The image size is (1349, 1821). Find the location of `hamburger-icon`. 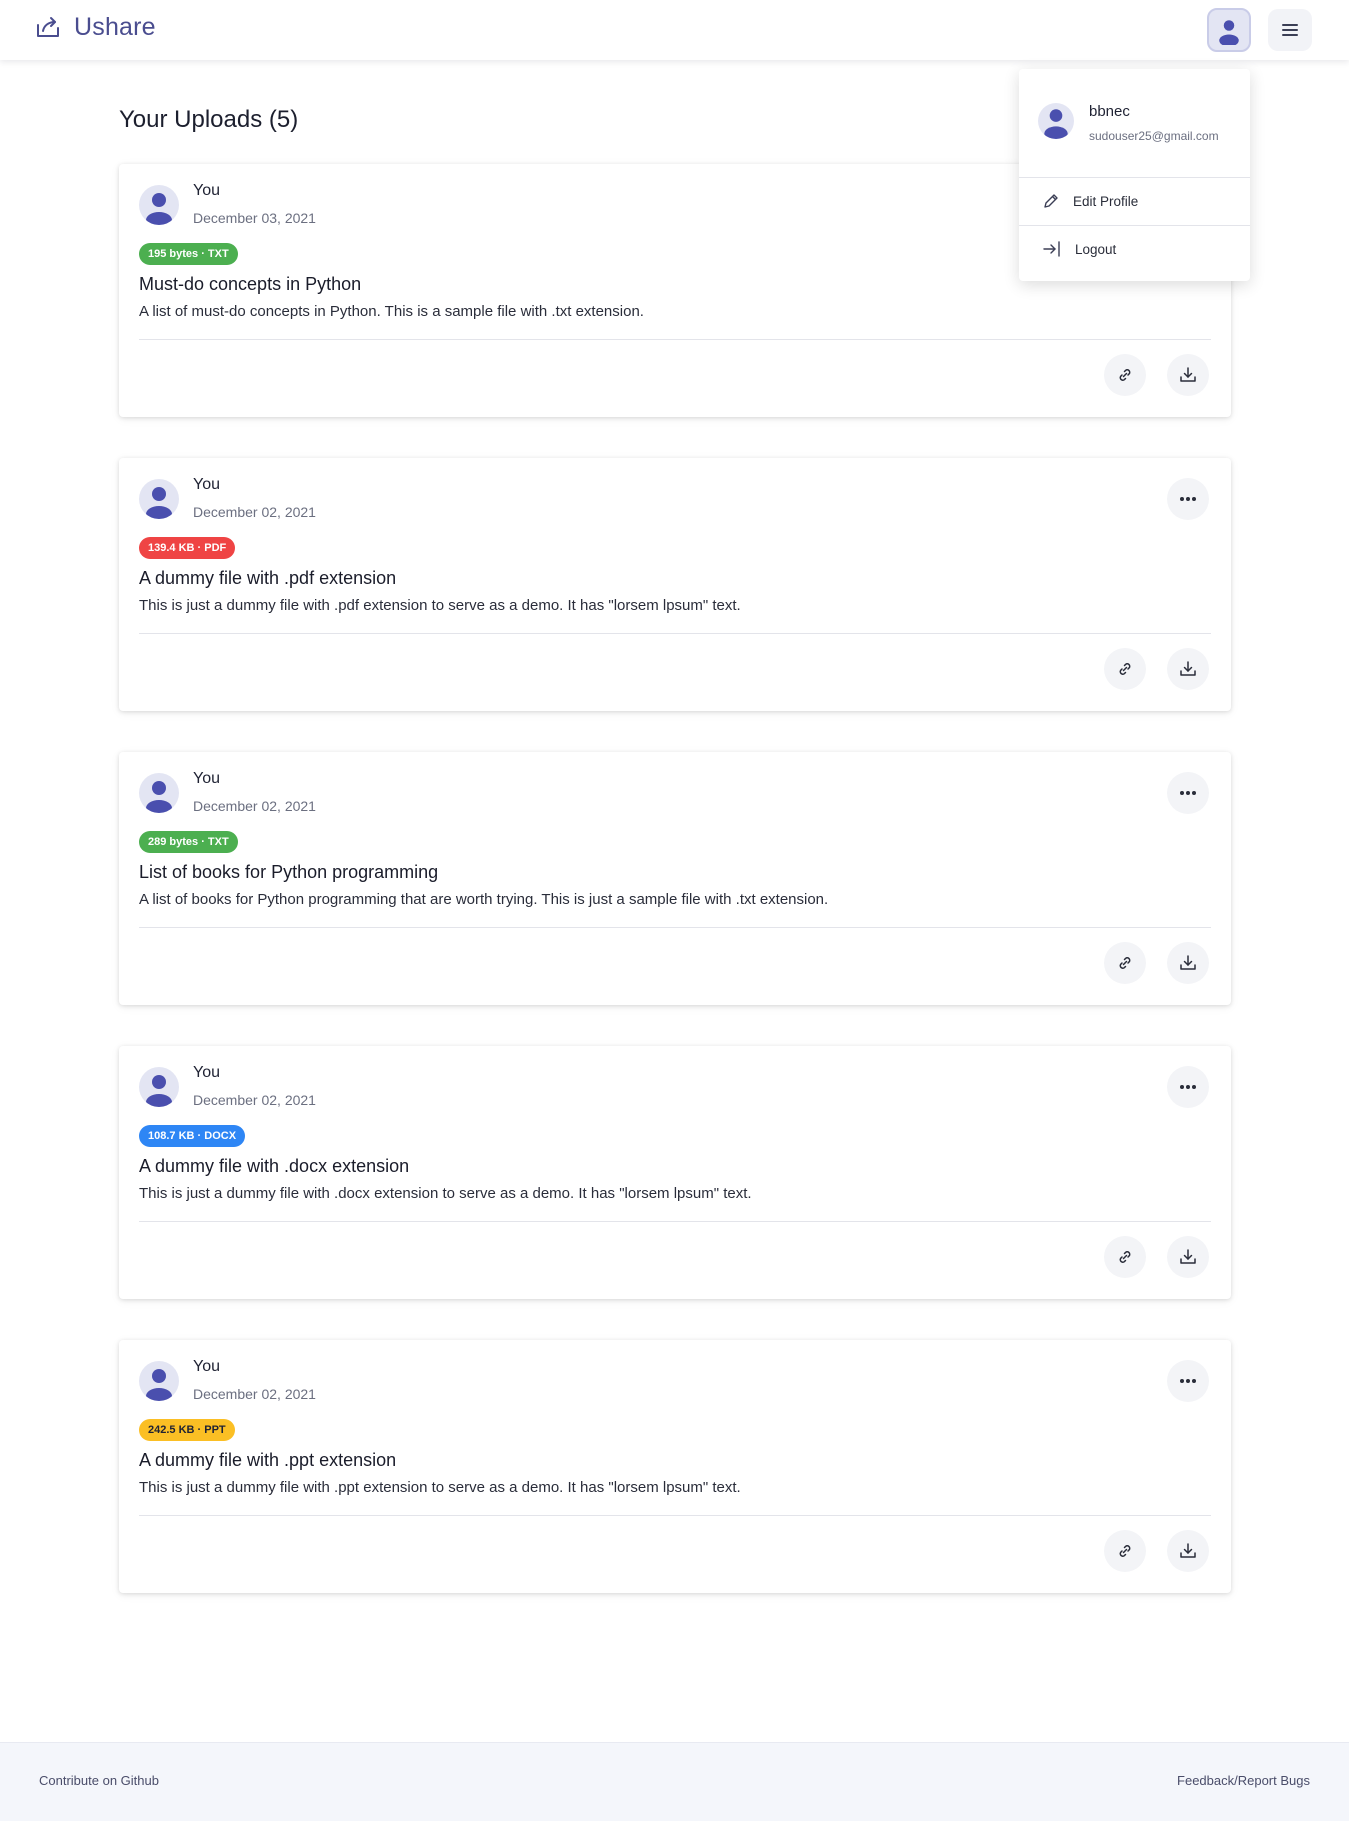

hamburger-icon is located at coordinates (1290, 30).